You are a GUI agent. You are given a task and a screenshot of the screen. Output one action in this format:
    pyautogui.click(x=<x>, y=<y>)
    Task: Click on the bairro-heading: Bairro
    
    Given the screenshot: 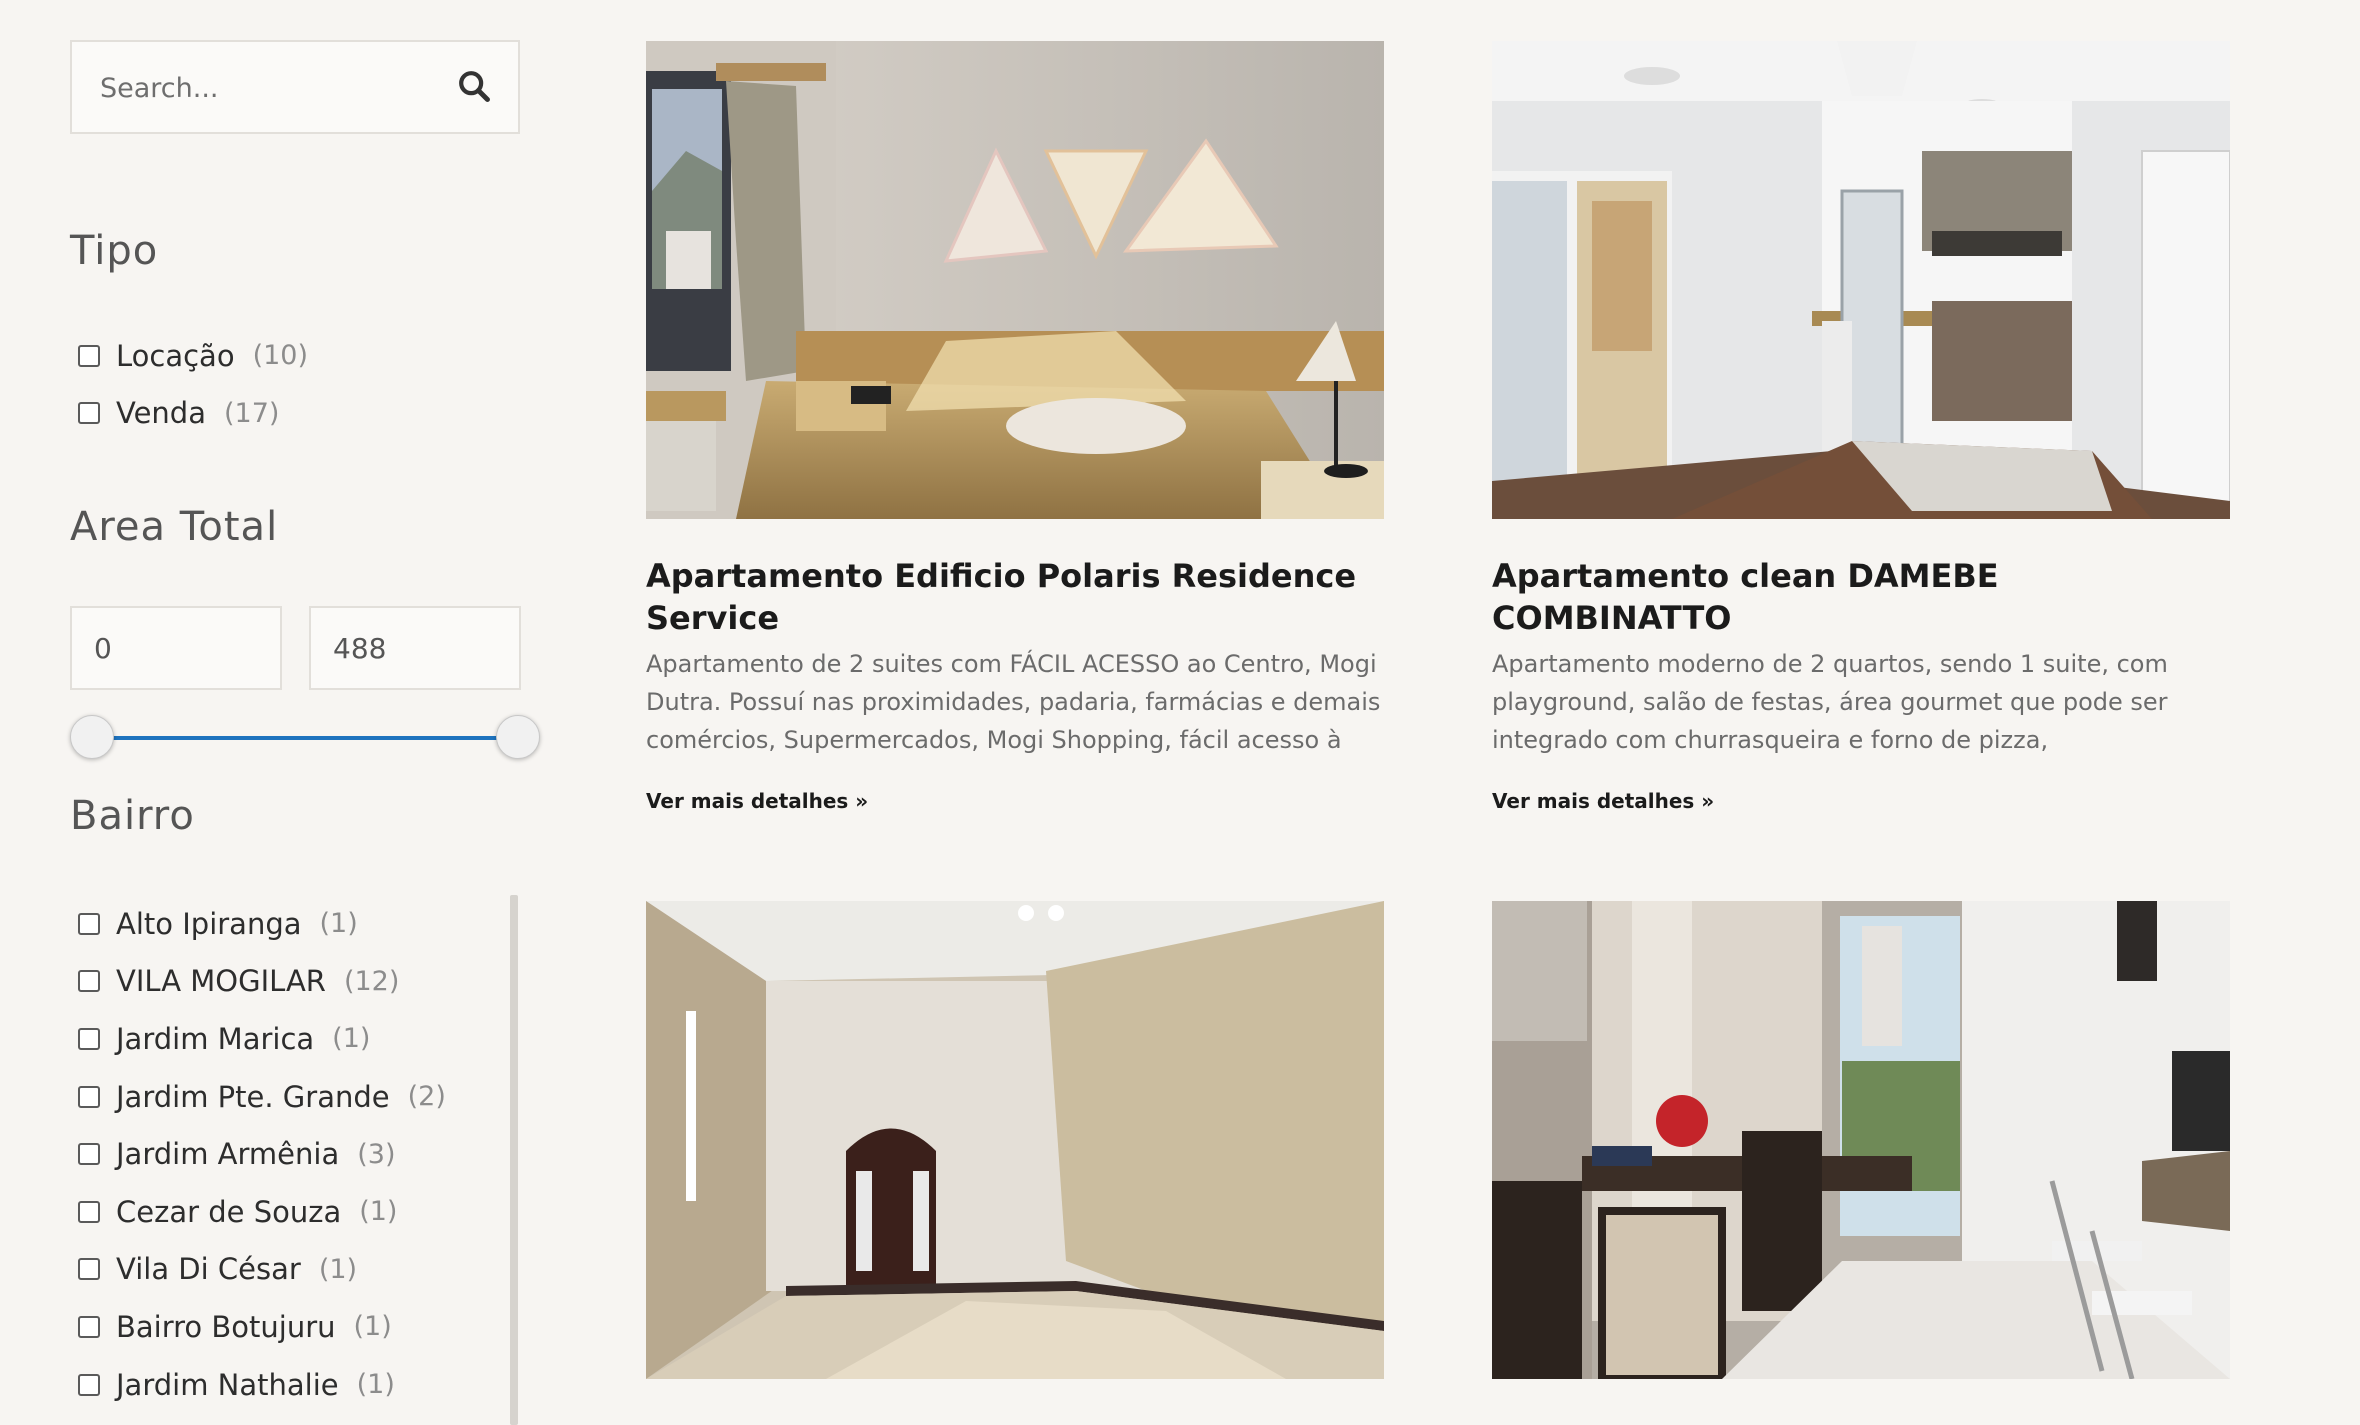 What is the action you would take?
    pyautogui.click(x=132, y=816)
    